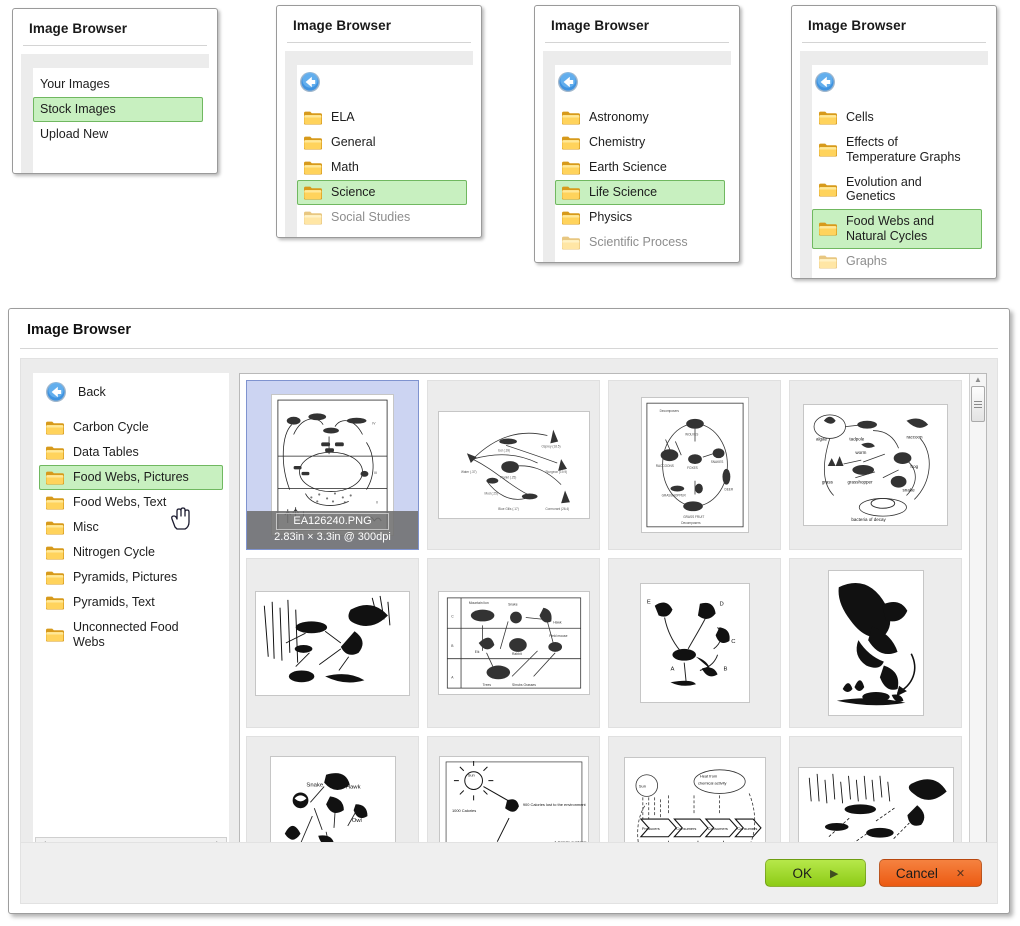 This screenshot has height=926, width=1020. What do you see at coordinates (550, 446) in the screenshot?
I see `svg-text: Osprey (18.5)` at bounding box center [550, 446].